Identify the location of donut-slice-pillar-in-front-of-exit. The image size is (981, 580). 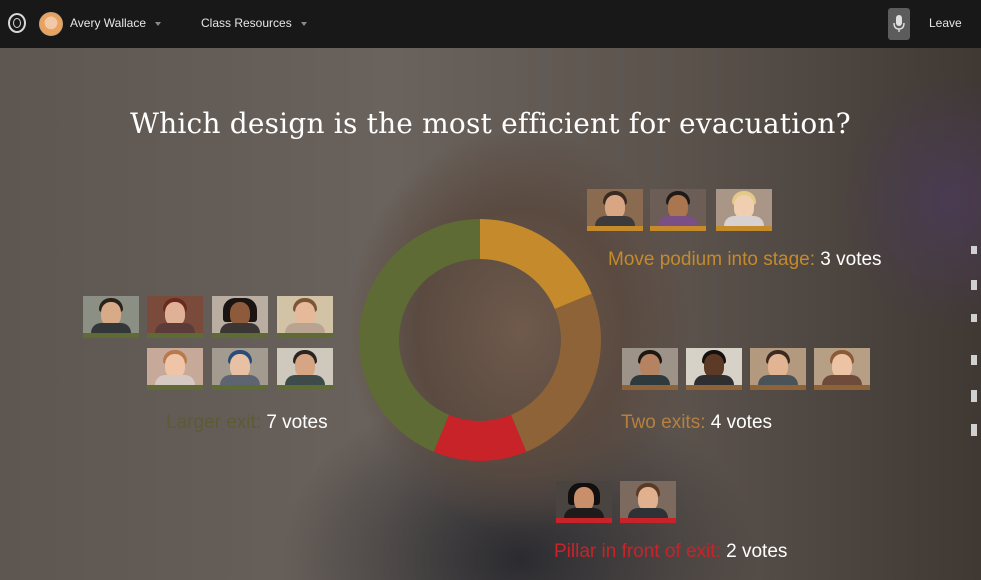
(480, 437).